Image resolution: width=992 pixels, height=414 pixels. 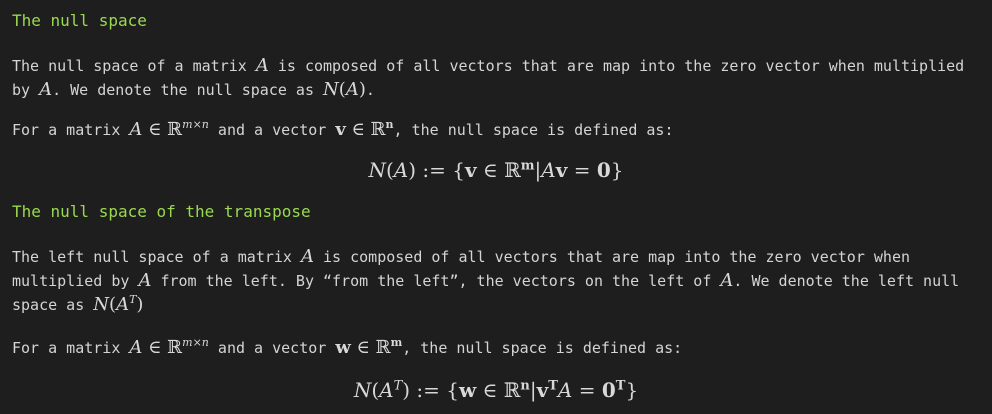 I want to click on math-N-of-A: N(A), so click(x=344, y=89).